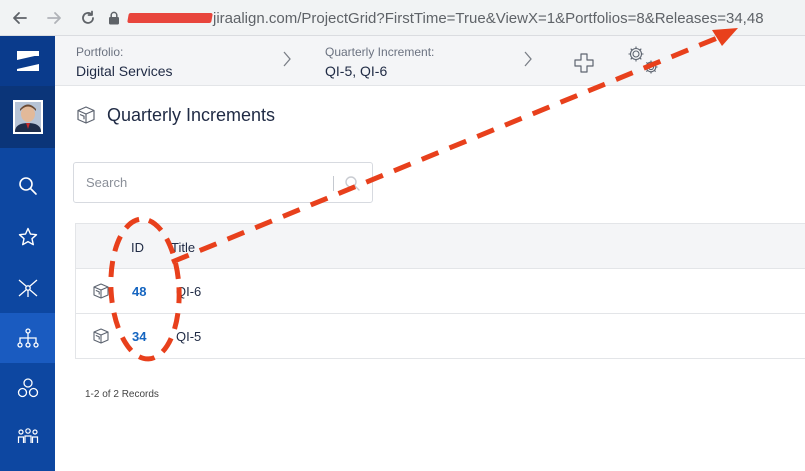 The height and width of the screenshot is (471, 805). I want to click on sidebar-item-hierarchy, so click(27, 338).